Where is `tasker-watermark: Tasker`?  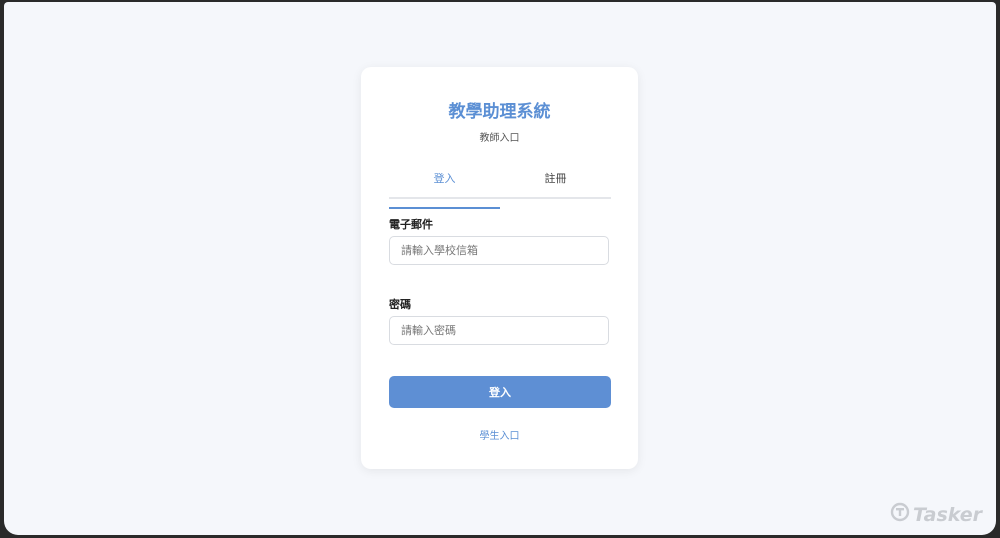 tasker-watermark: Tasker is located at coordinates (936, 514).